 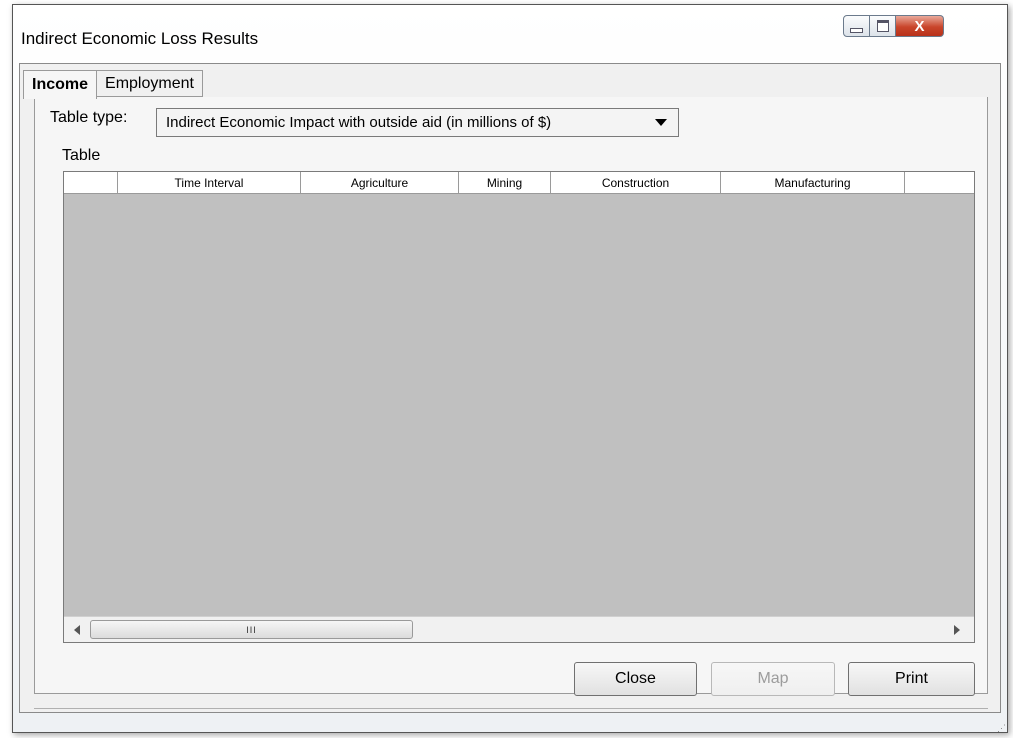 I want to click on header-mining: Mining, so click(x=505, y=182).